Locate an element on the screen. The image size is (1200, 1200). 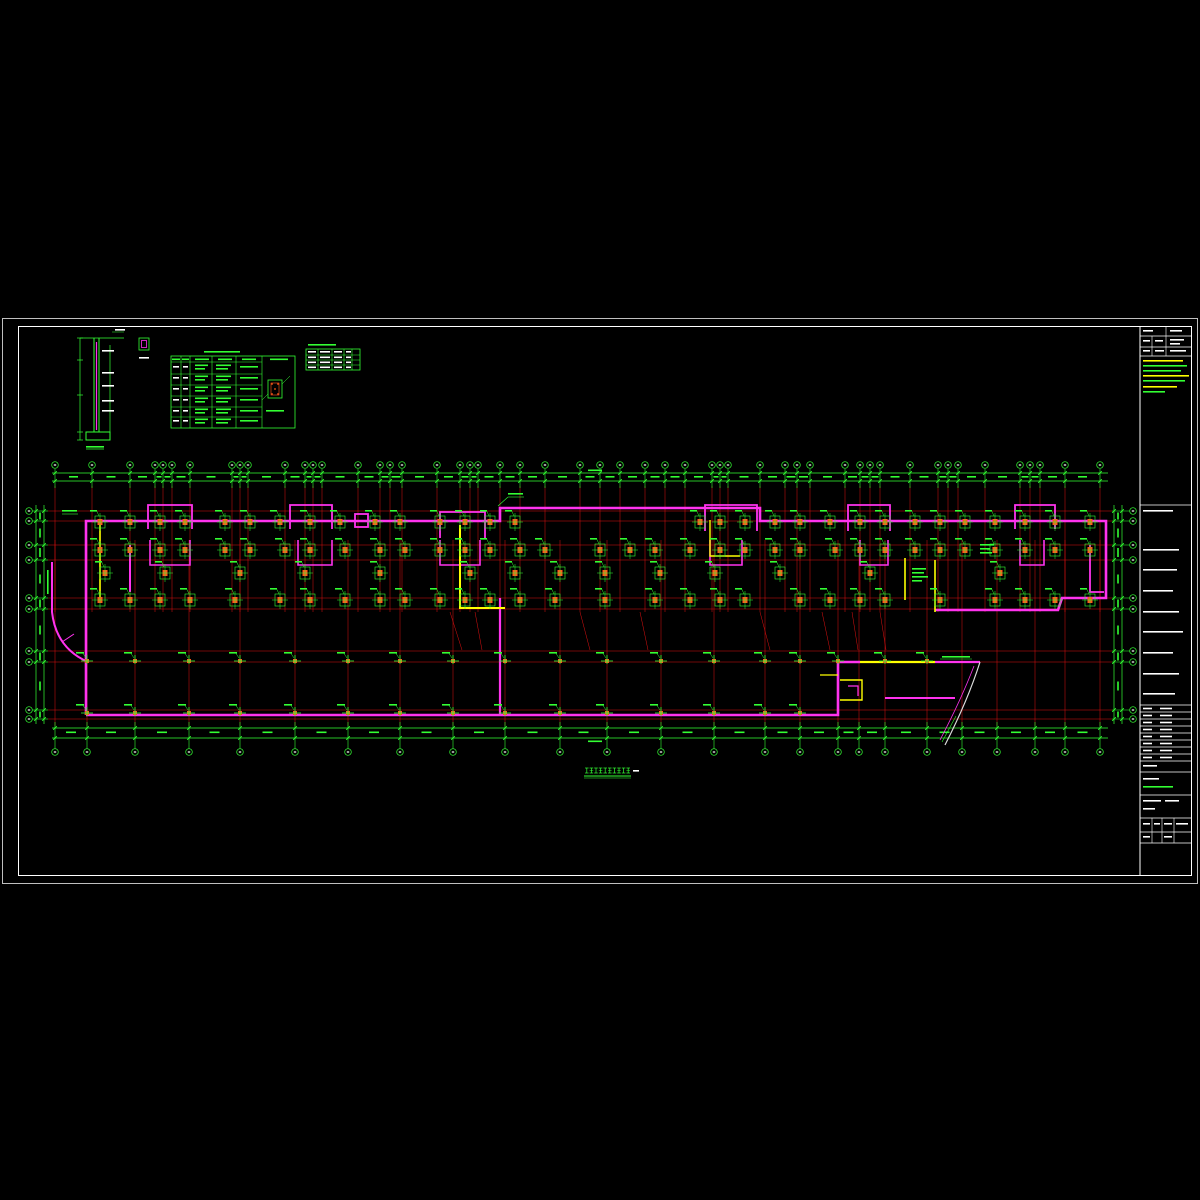
table-title-mark is located at coordinates (222, 352).